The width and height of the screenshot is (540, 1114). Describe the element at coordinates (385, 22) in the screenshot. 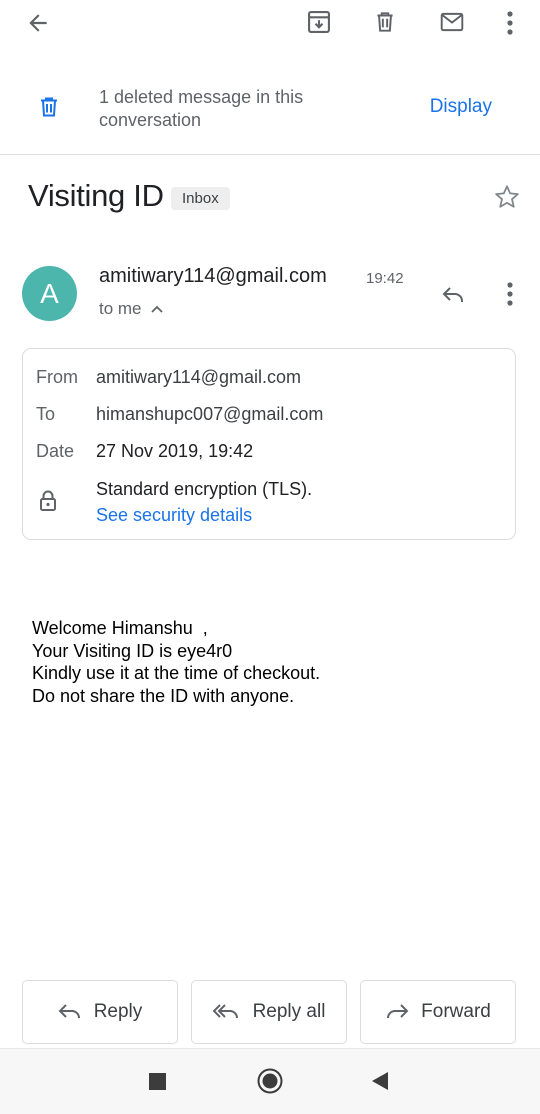

I see `delete-trash-icon` at that location.